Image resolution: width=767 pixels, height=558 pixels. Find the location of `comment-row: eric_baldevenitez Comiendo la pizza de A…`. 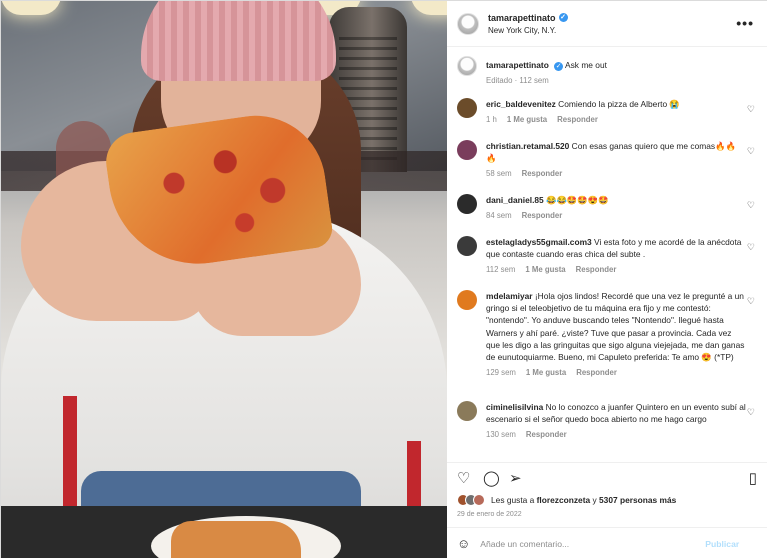

comment-row: eric_baldevenitez Comiendo la pizza de A… is located at coordinates (607, 112).